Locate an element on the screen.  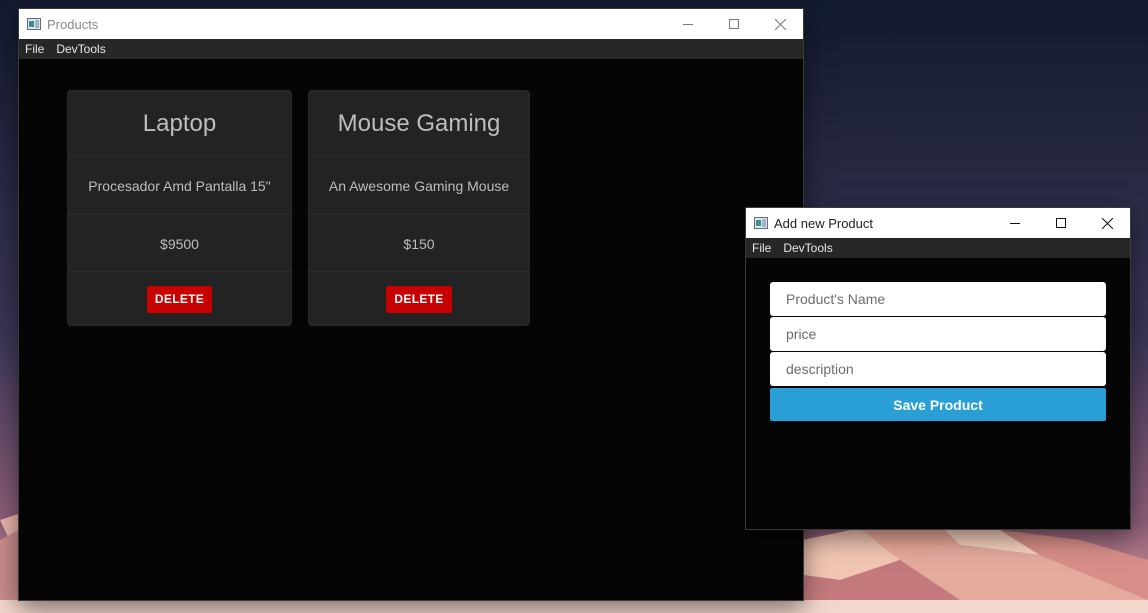
titlebar: Products is located at coordinates (411, 24).